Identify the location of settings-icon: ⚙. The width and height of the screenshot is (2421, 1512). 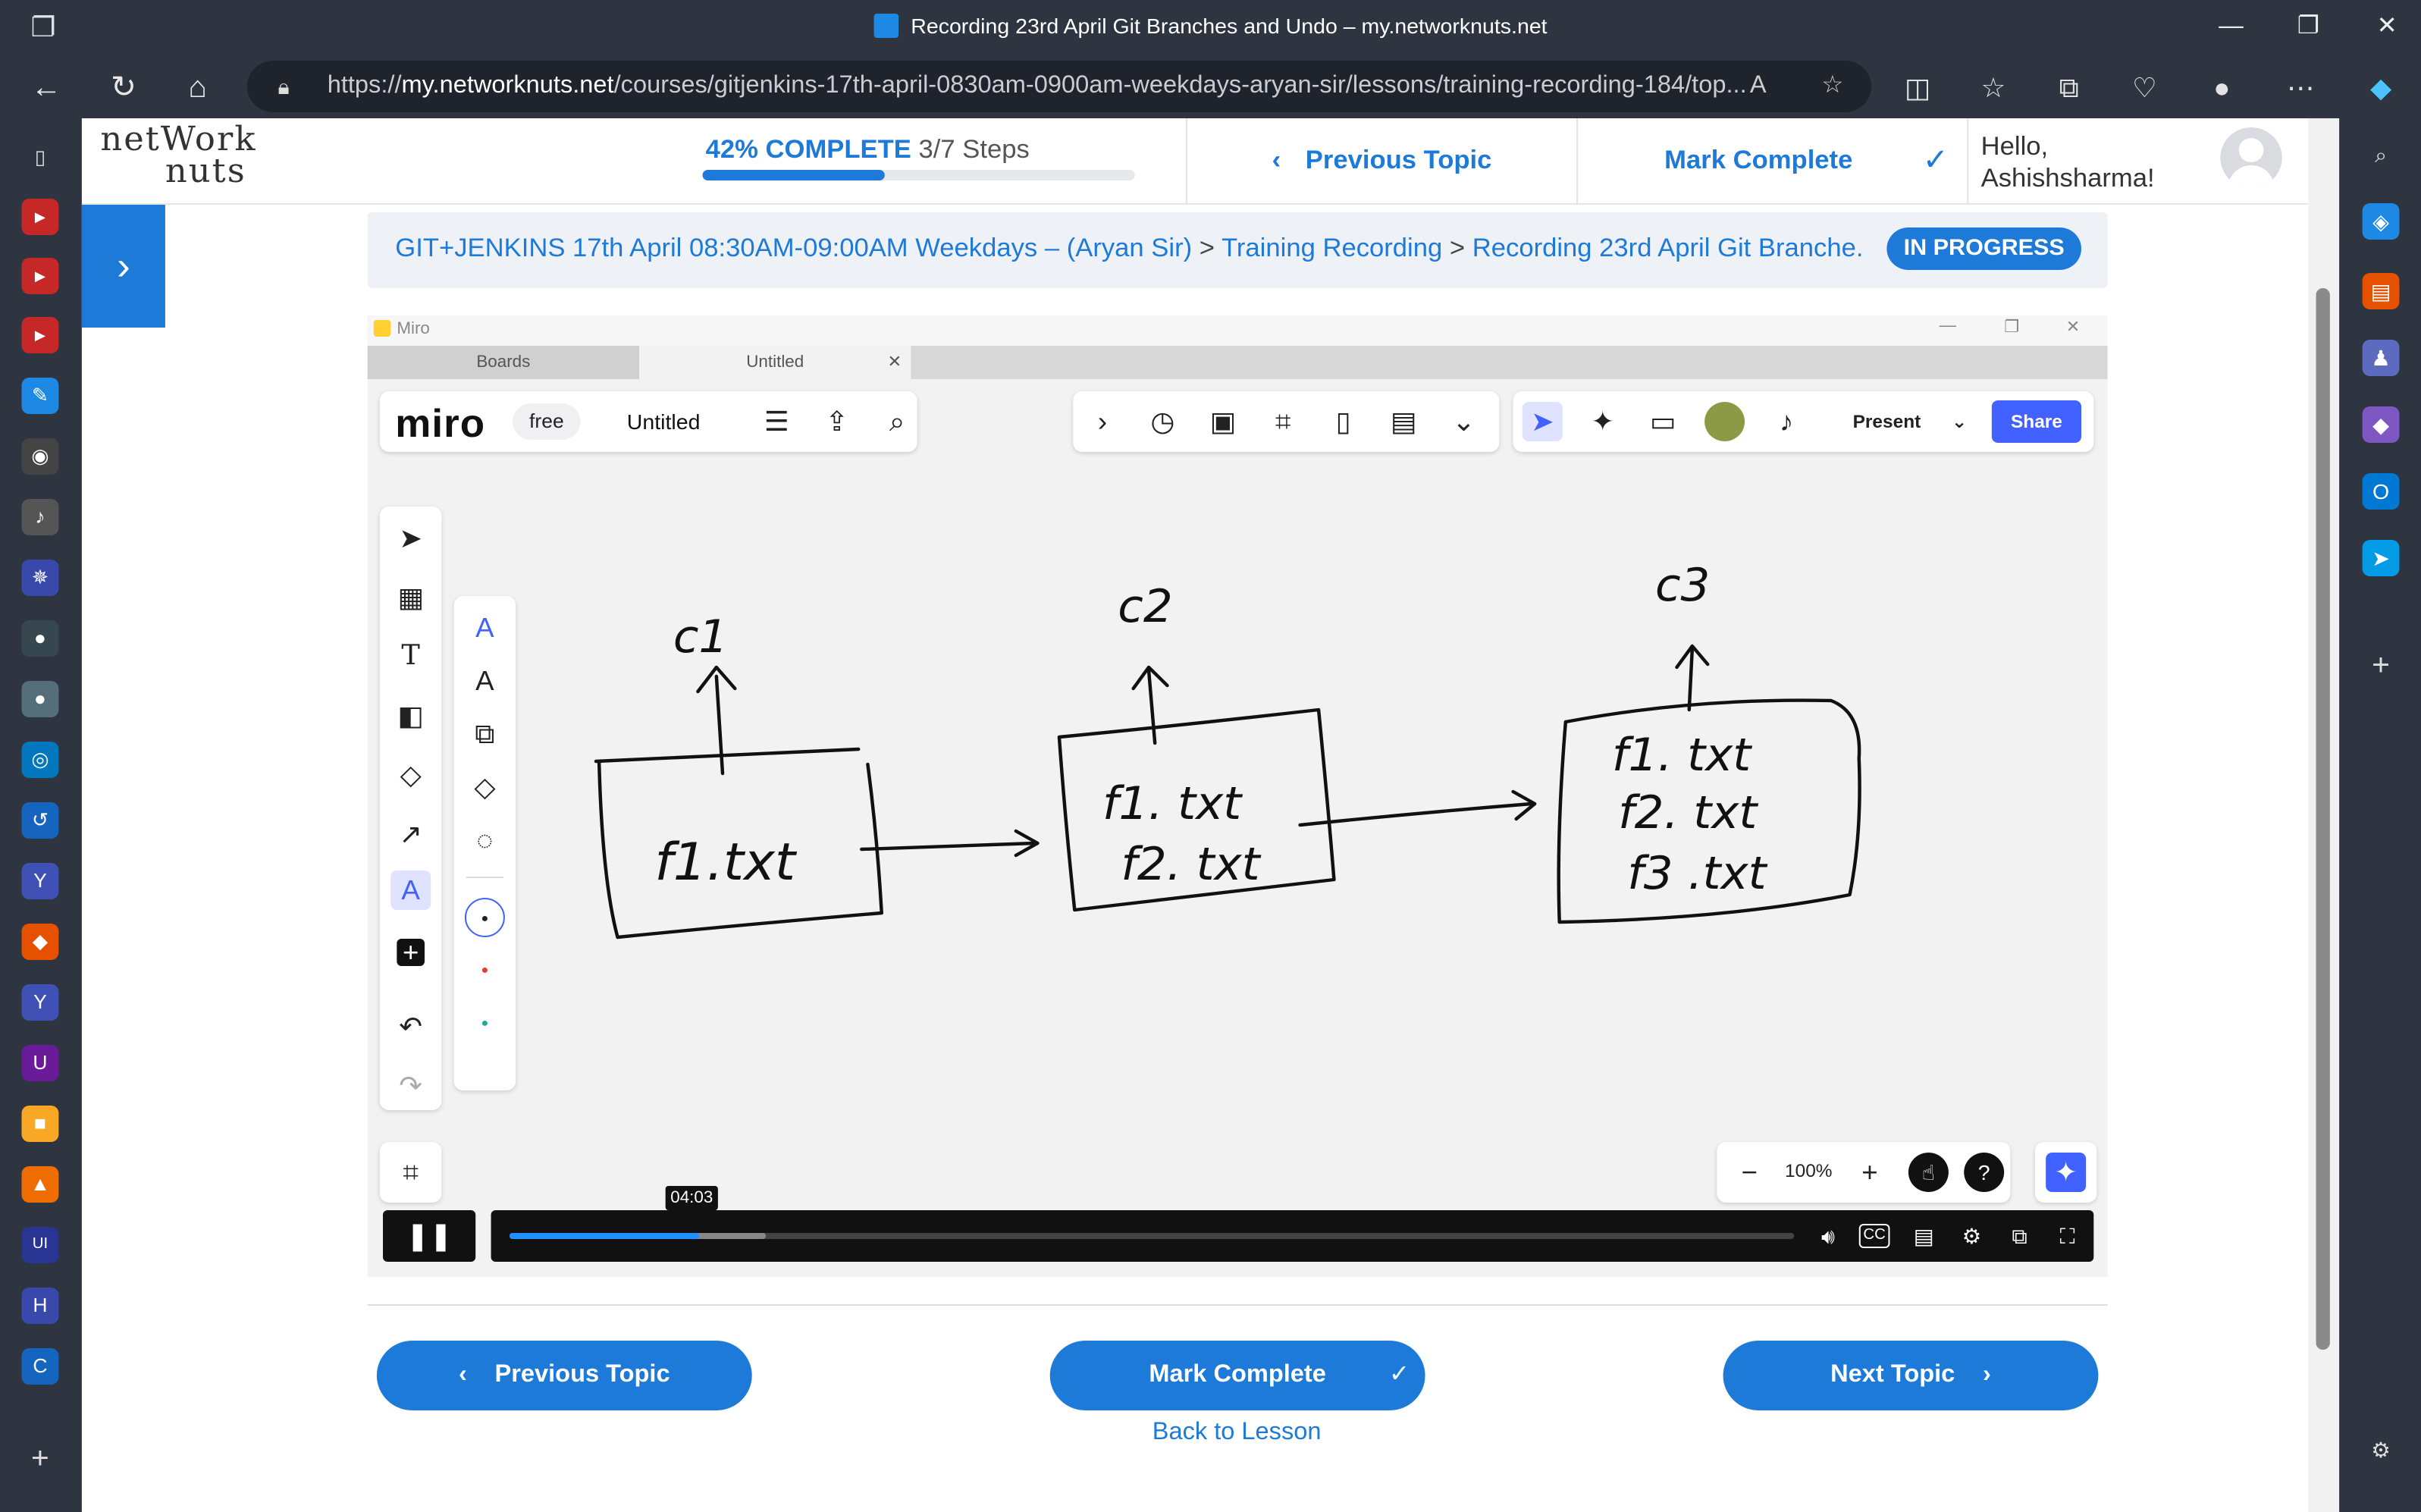
(2381, 1450).